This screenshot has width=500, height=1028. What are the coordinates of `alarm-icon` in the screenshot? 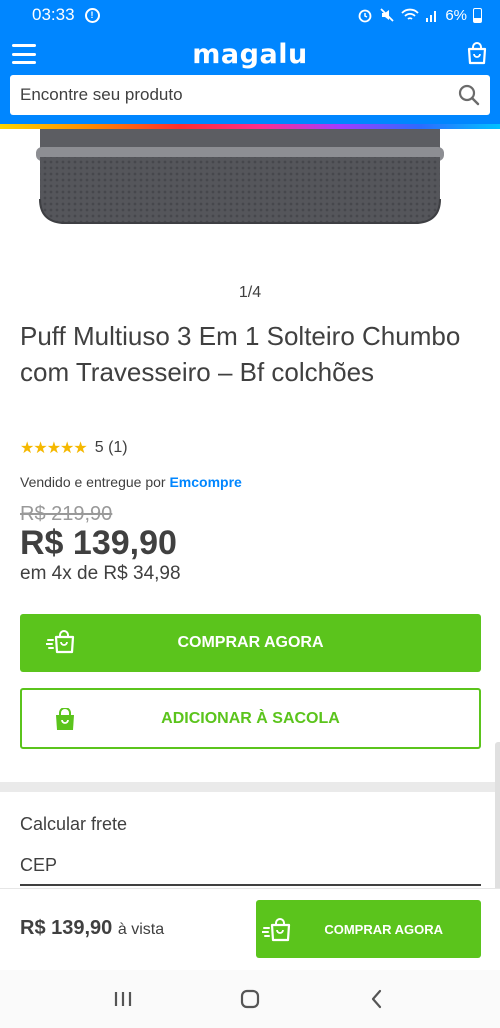 It's located at (365, 16).